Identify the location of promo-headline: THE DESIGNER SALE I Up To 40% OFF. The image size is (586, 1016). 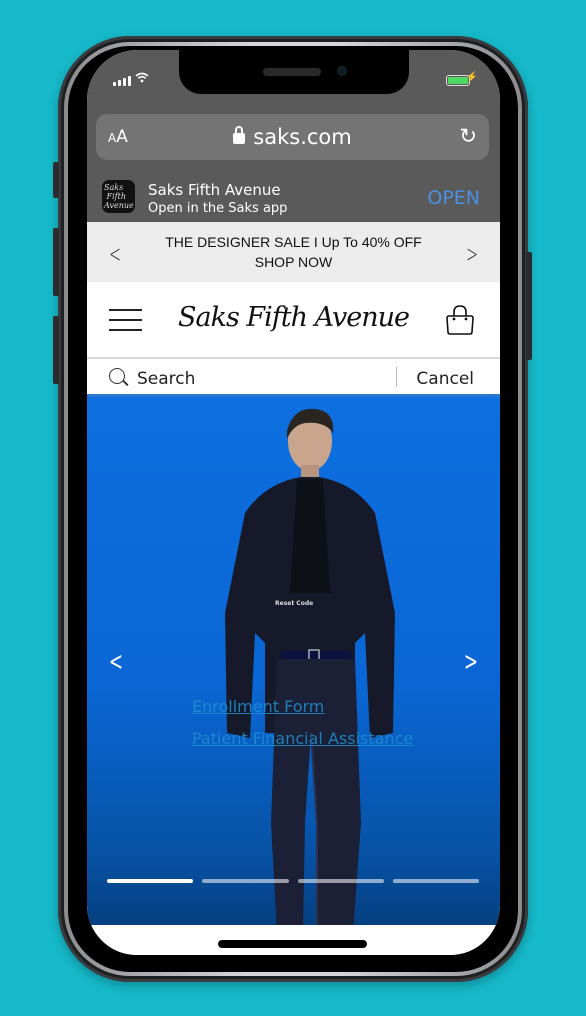
(293, 242).